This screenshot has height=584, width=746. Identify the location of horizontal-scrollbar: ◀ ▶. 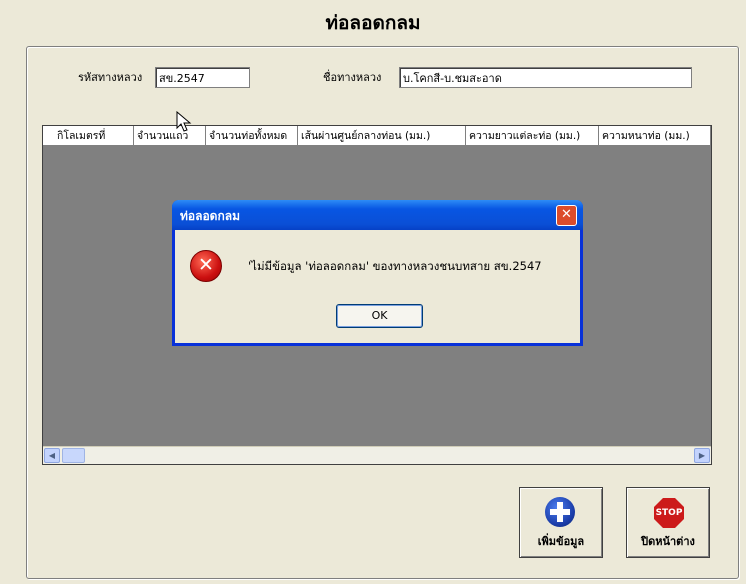
(377, 455).